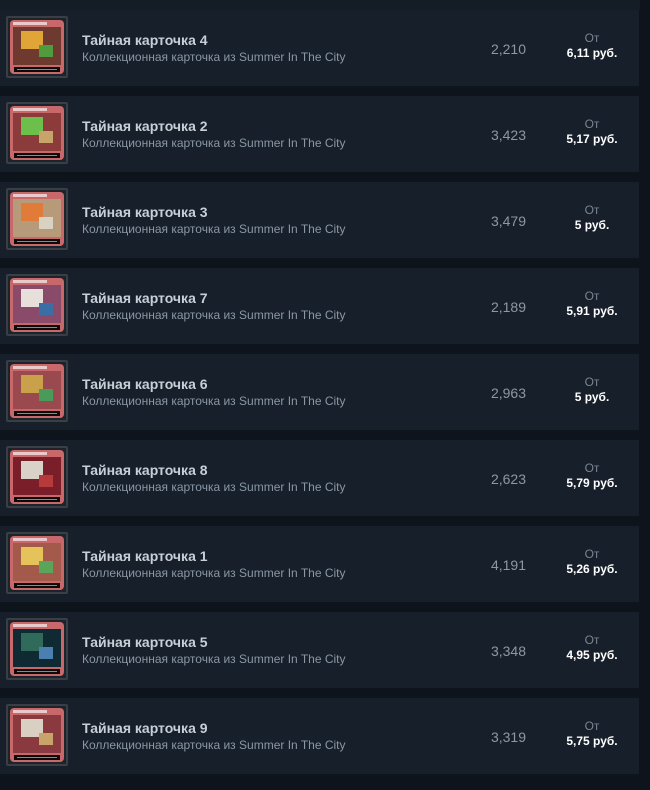  I want to click on listing-name: Тайная карточка 9, so click(145, 728).